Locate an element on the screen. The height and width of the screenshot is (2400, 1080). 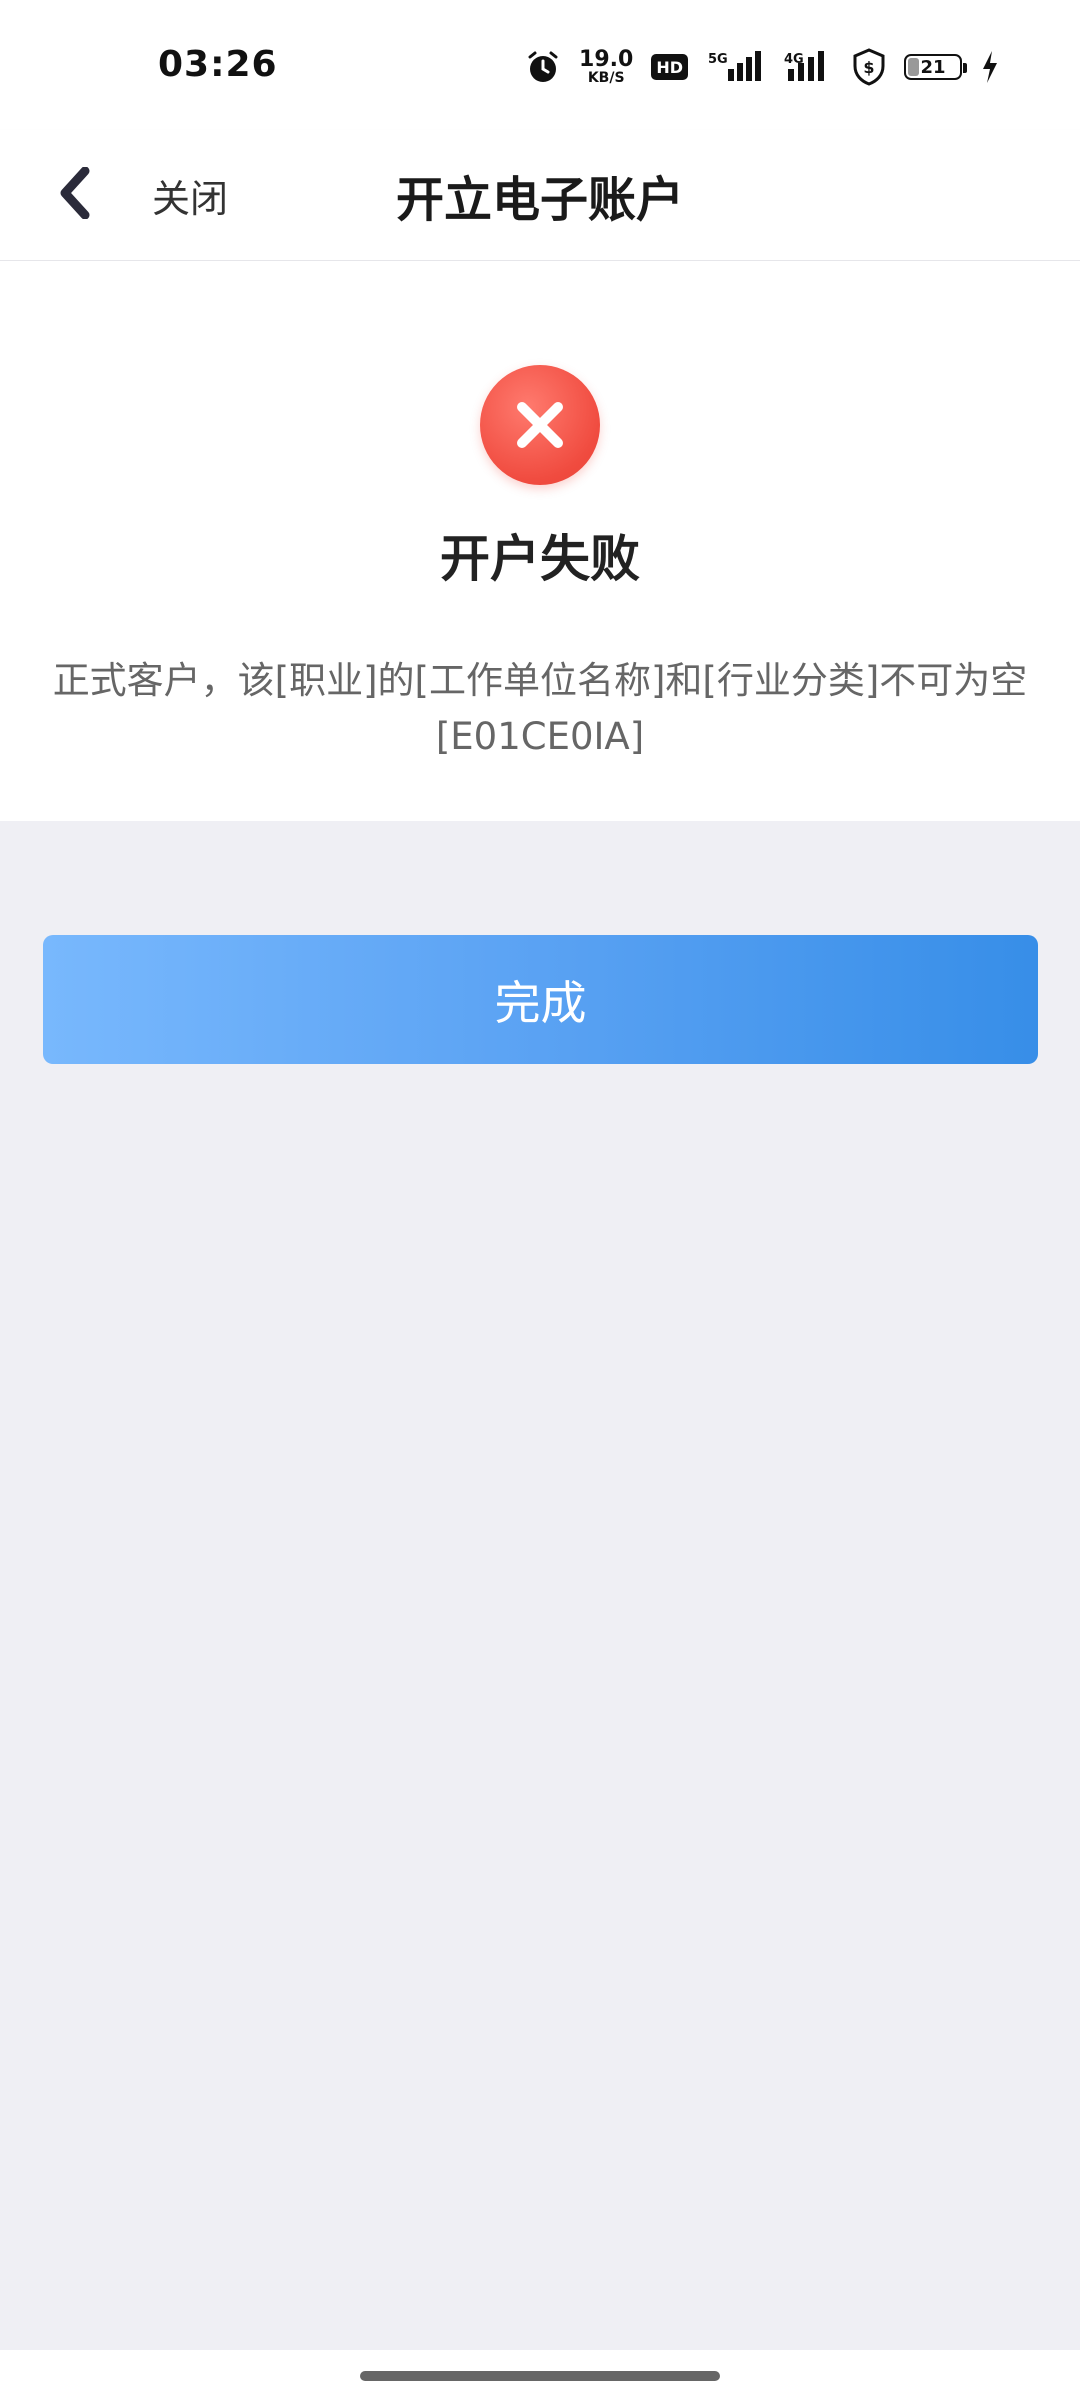
network-speed-value: 19.0 is located at coordinates (606, 59).